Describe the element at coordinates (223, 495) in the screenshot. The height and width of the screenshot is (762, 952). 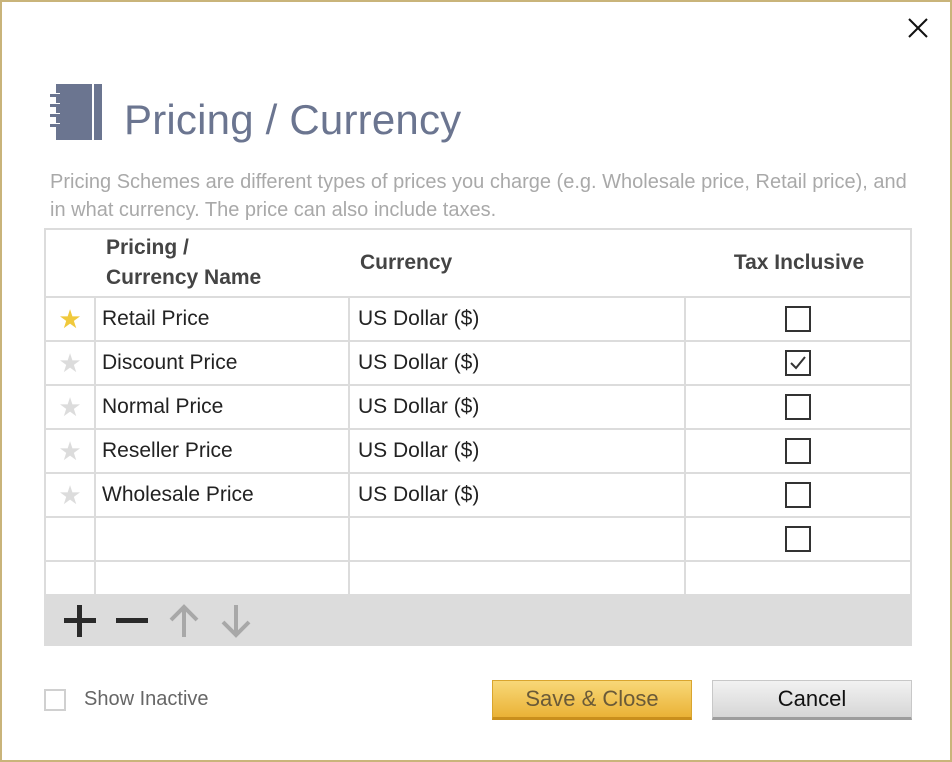
I see `name-cell: Wholesale Price` at that location.